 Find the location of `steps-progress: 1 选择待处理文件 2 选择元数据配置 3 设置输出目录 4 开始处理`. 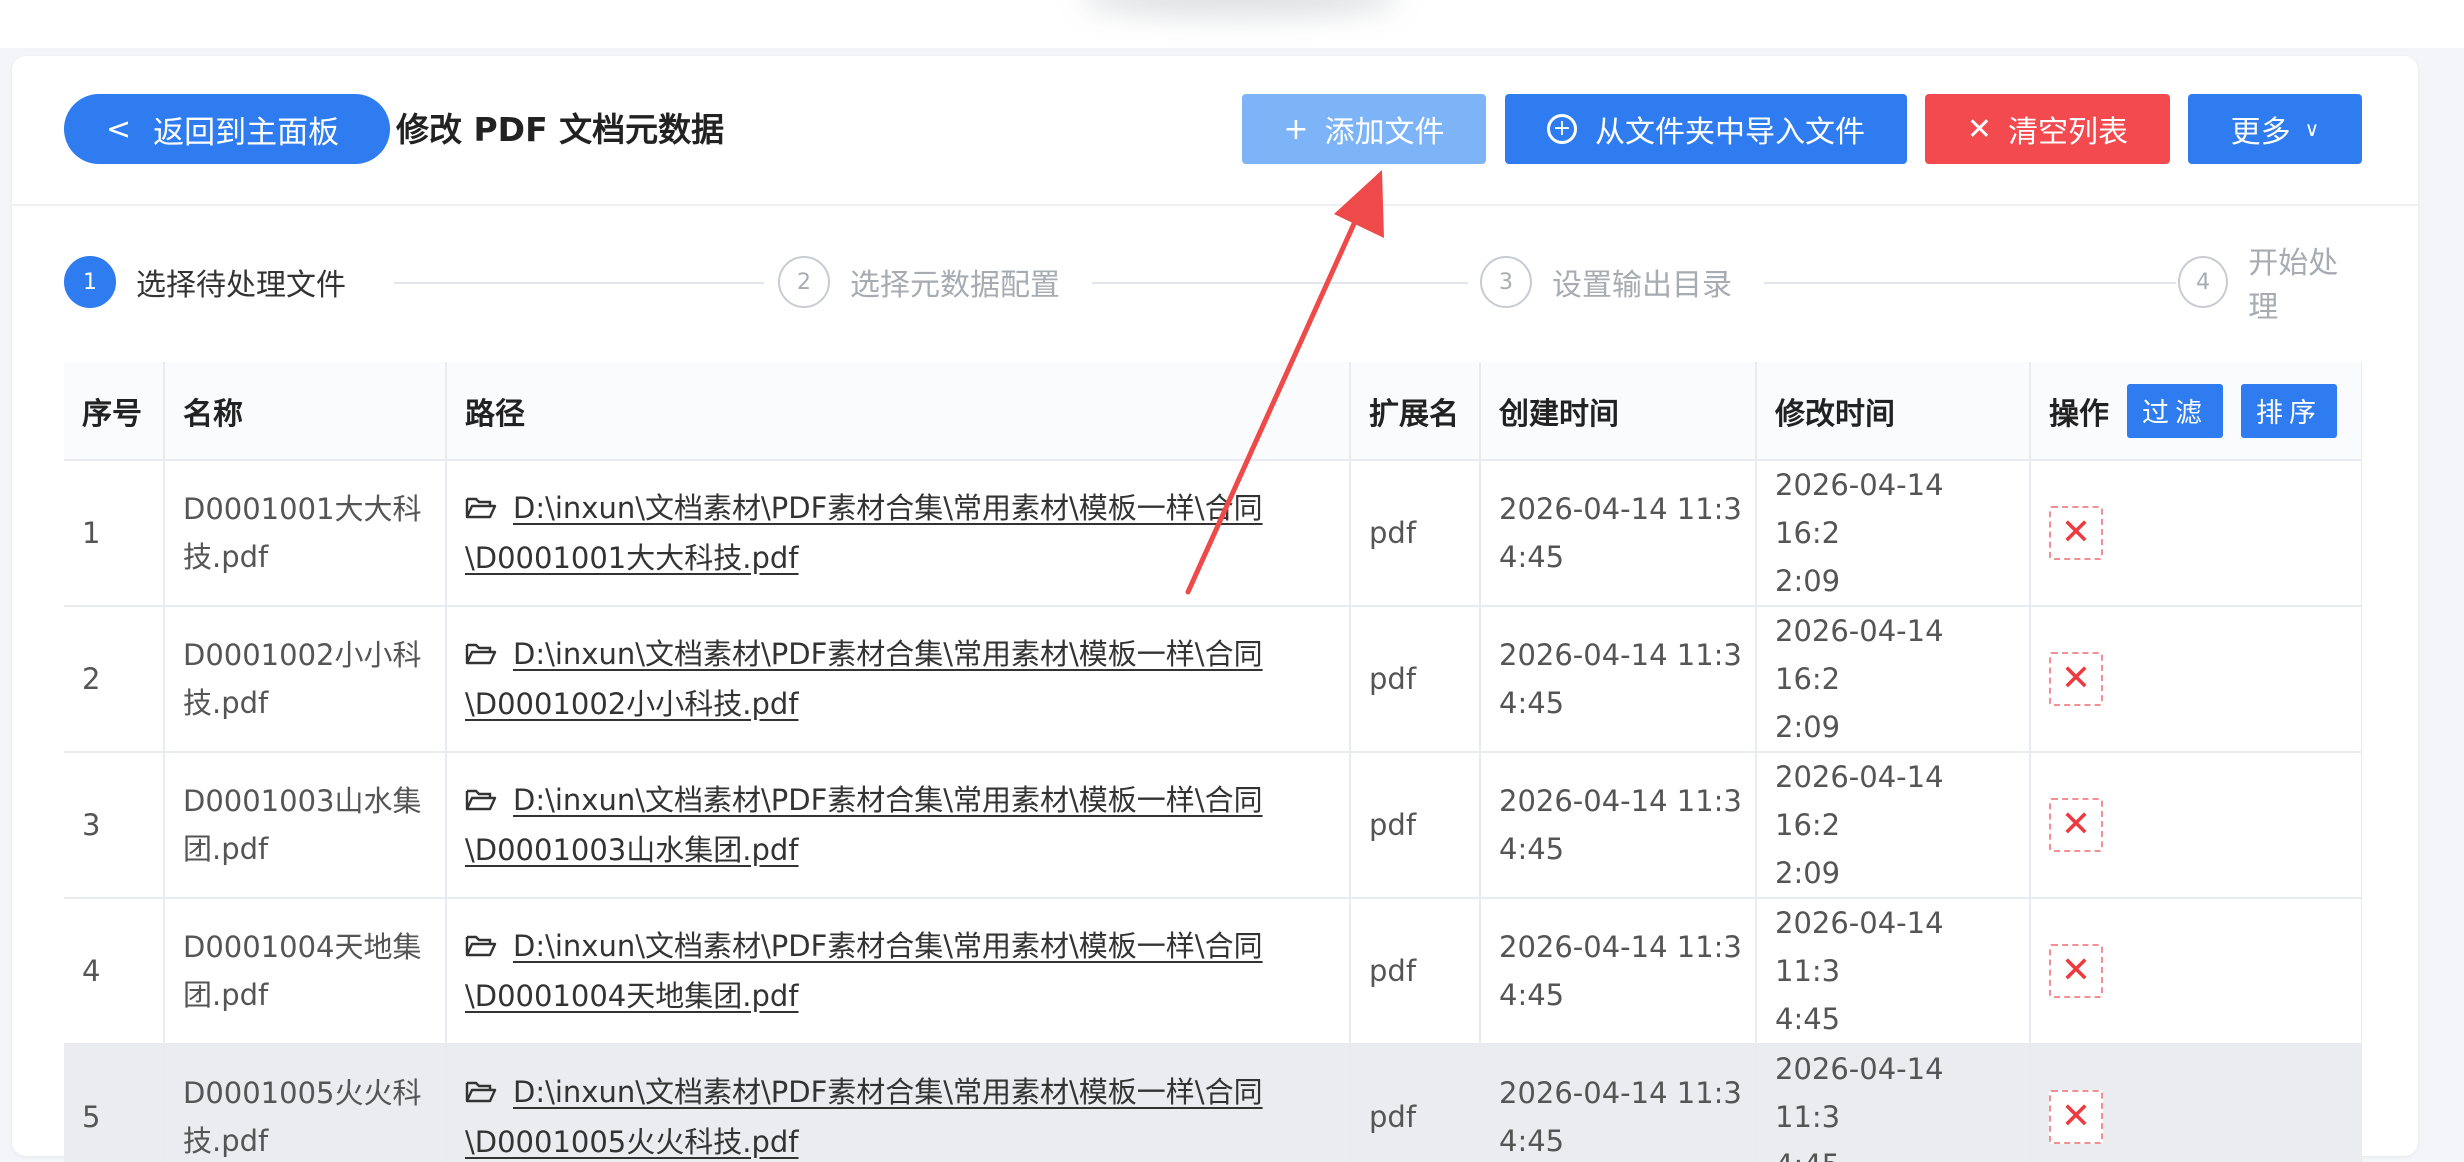

steps-progress: 1 选择待处理文件 2 选择元数据配置 3 设置输出目录 4 开始处理 is located at coordinates (1214, 285).